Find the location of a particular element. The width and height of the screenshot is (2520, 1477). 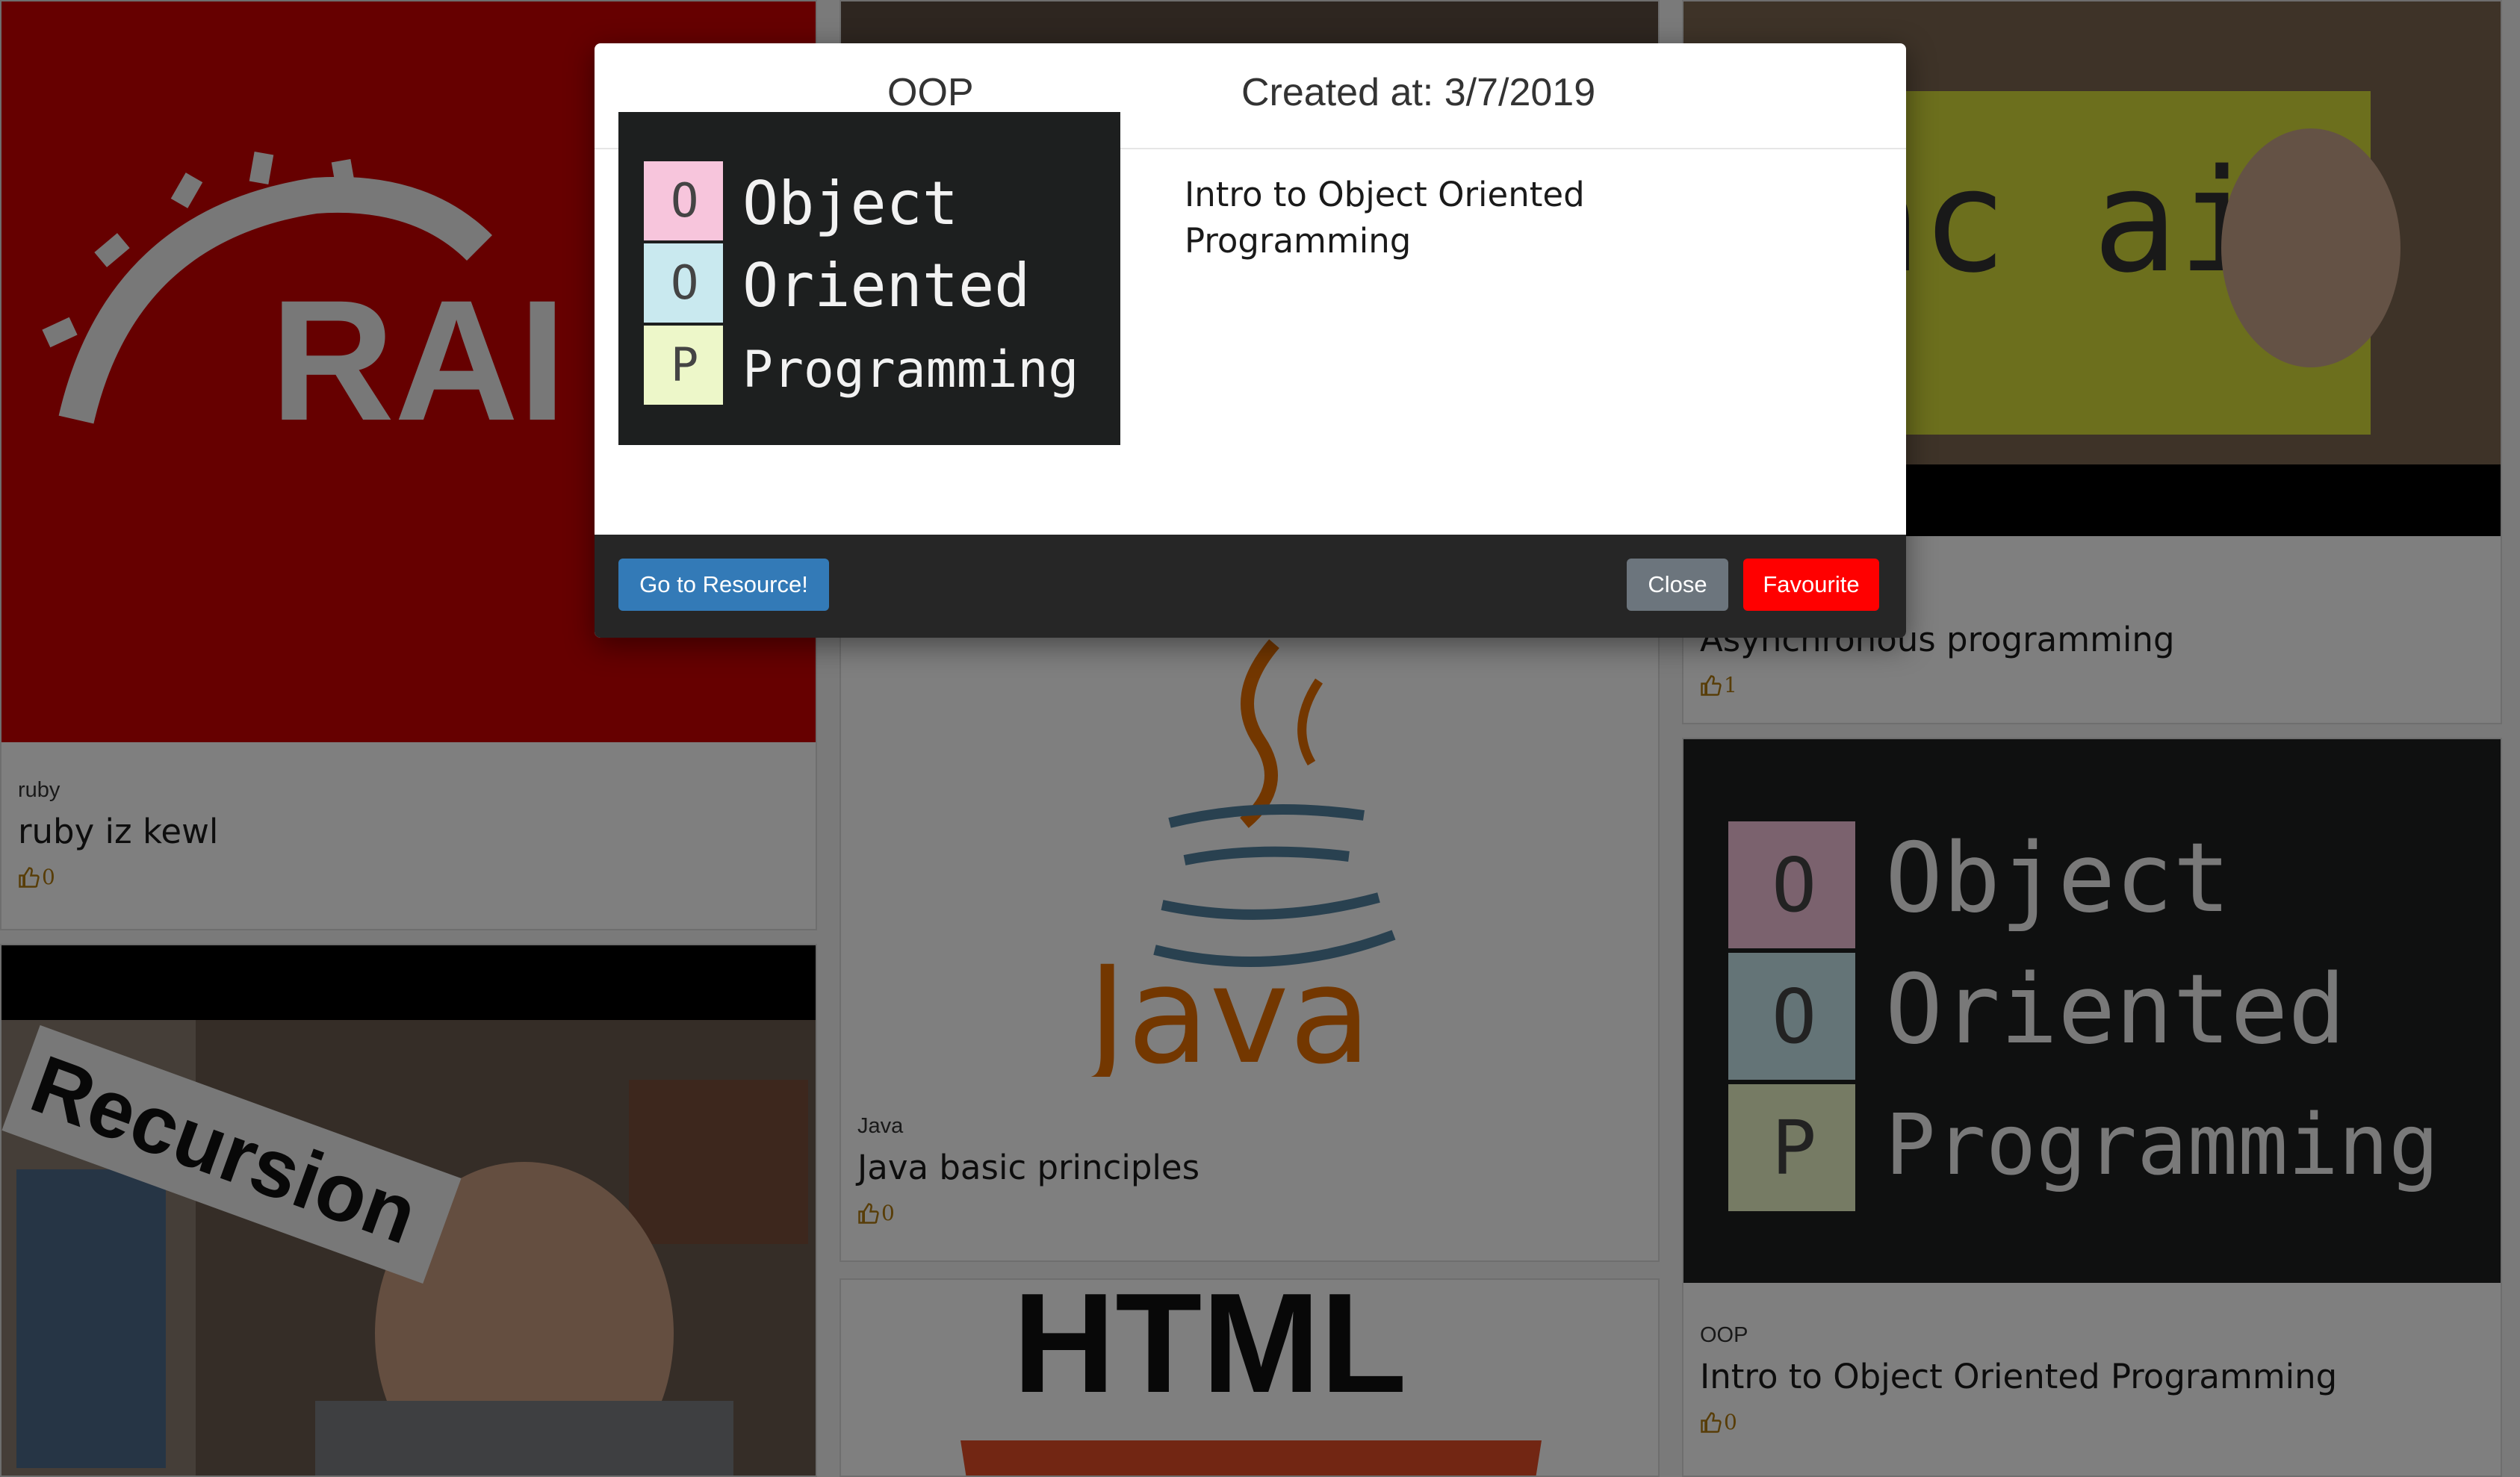

modal-image: O O P Object Oriented Programming is located at coordinates (869, 278).